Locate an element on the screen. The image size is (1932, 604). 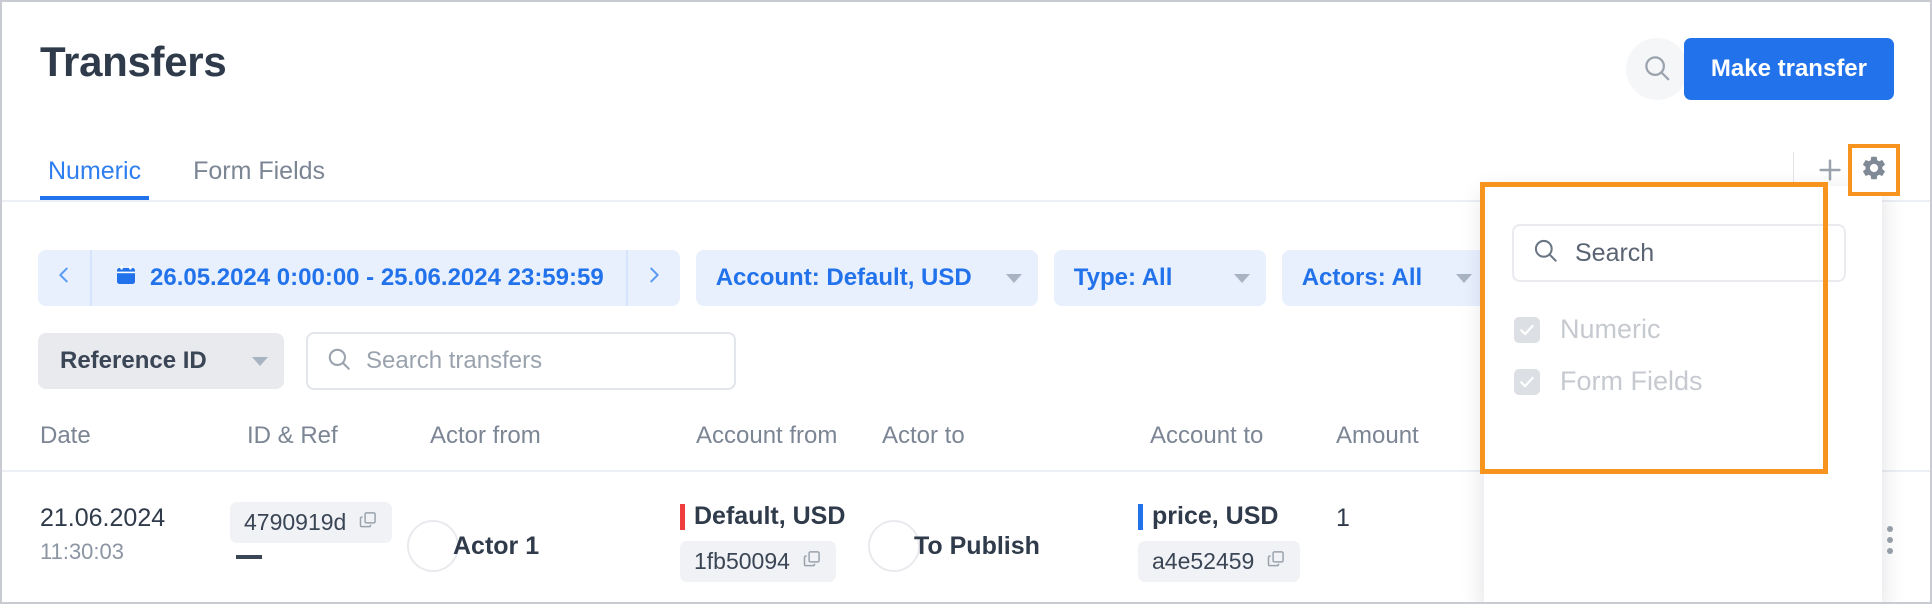
row-time: 11:30:03 is located at coordinates (82, 551).